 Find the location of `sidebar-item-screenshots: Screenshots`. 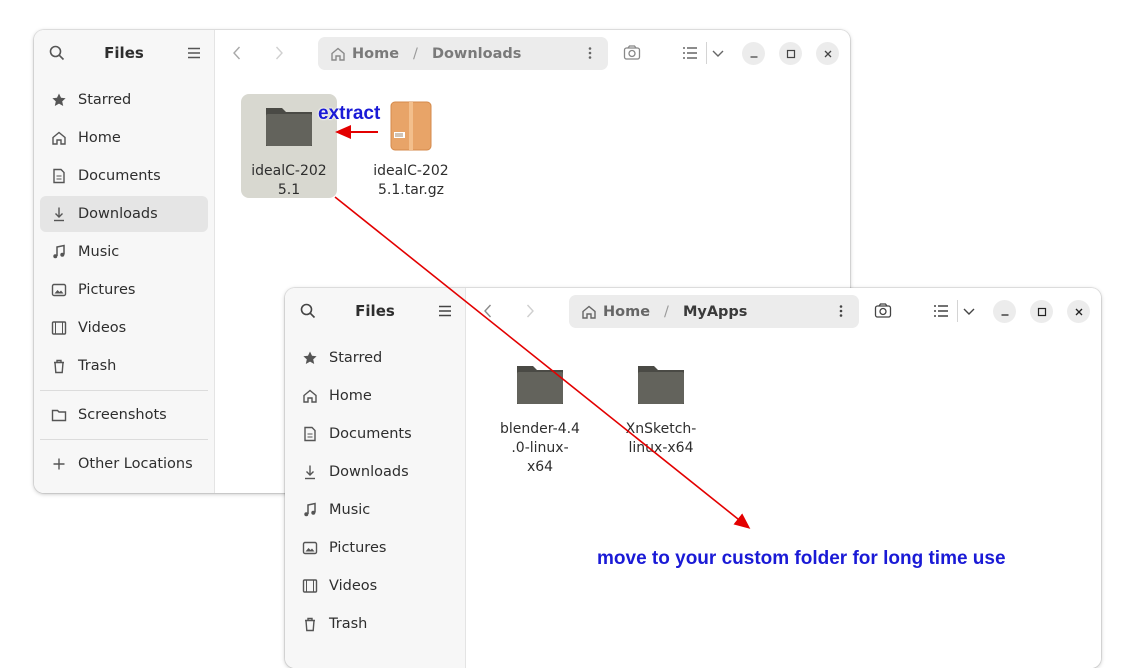

sidebar-item-screenshots: Screenshots is located at coordinates (124, 415).